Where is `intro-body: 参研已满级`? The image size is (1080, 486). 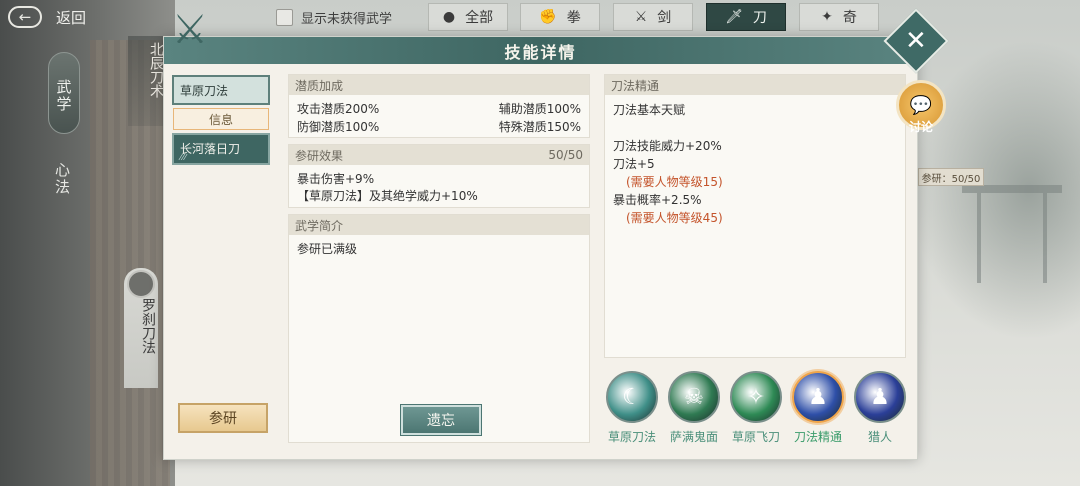 intro-body: 参研已满级 is located at coordinates (327, 249).